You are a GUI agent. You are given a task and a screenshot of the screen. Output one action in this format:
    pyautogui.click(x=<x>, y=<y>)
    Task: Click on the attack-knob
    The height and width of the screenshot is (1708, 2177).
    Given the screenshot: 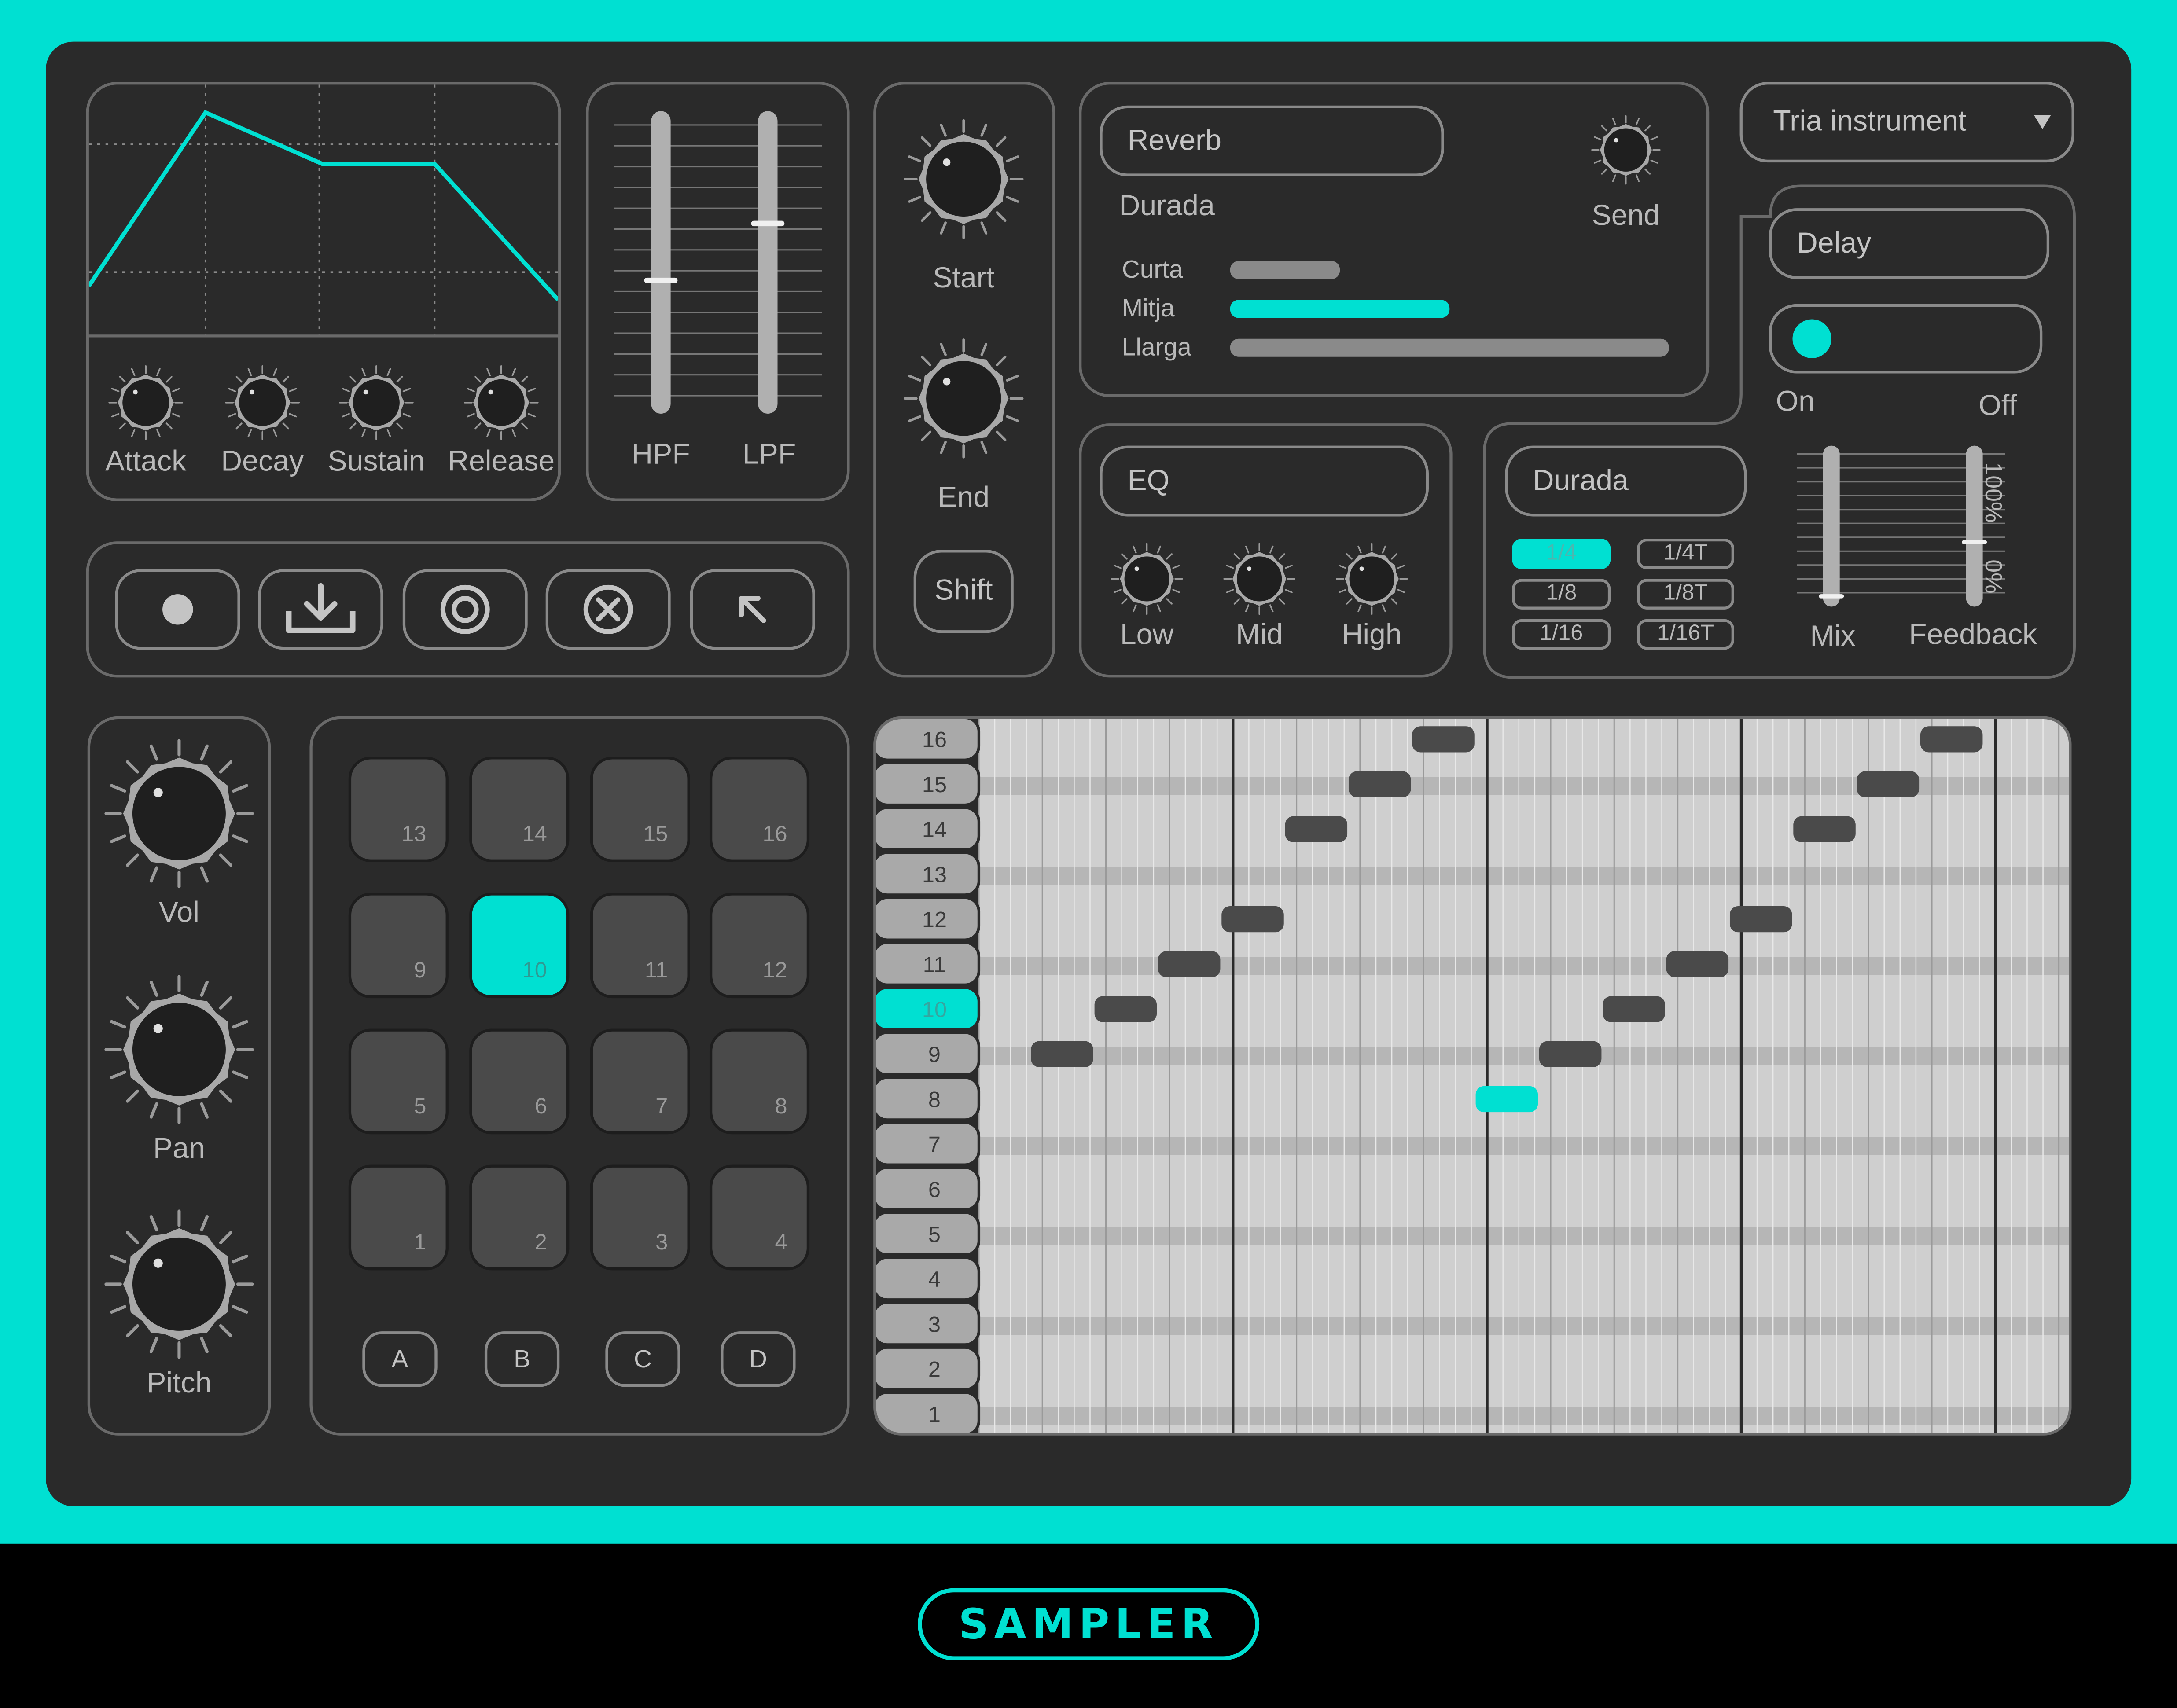 What is the action you would take?
    pyautogui.click(x=146, y=402)
    